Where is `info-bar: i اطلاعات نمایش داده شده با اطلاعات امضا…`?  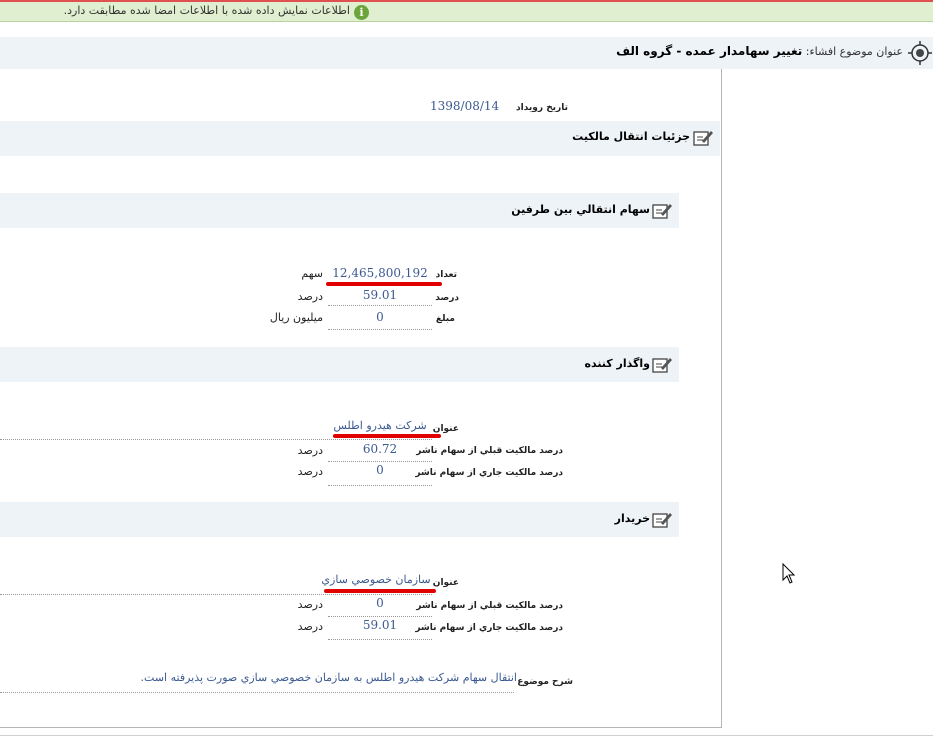
info-bar: i اطلاعات نمایش داده شده با اطلاعات امضا… is located at coordinates (466, 12).